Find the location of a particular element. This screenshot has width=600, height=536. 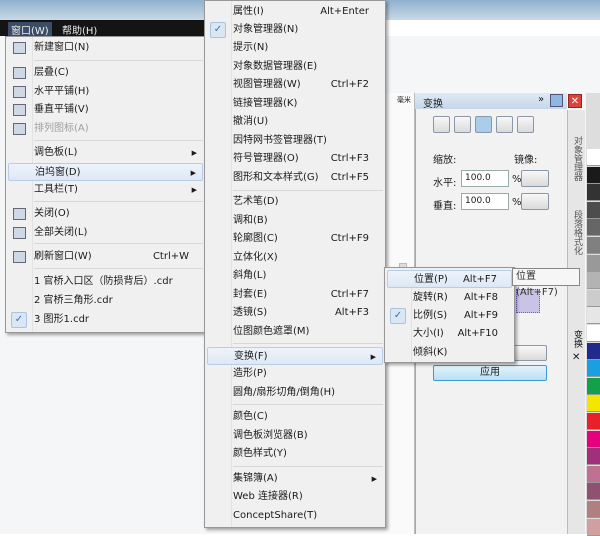

size-mode-button is located at coordinates (504, 124).